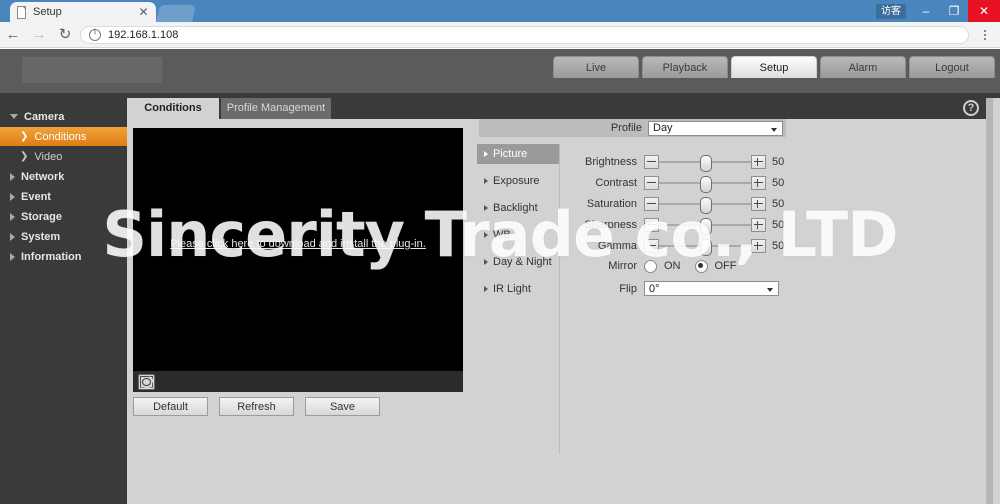 The width and height of the screenshot is (1000, 504). I want to click on tab-conditions: Conditions, so click(173, 108).